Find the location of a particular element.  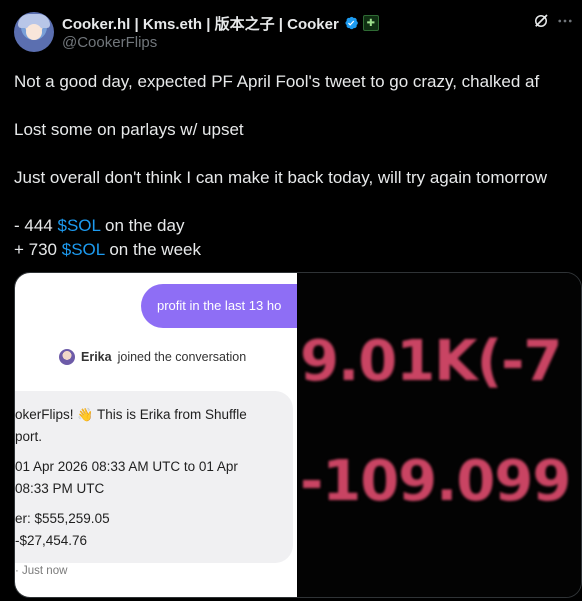

tweet-line-day: - 444 $SOL on the day is located at coordinates (294, 226).